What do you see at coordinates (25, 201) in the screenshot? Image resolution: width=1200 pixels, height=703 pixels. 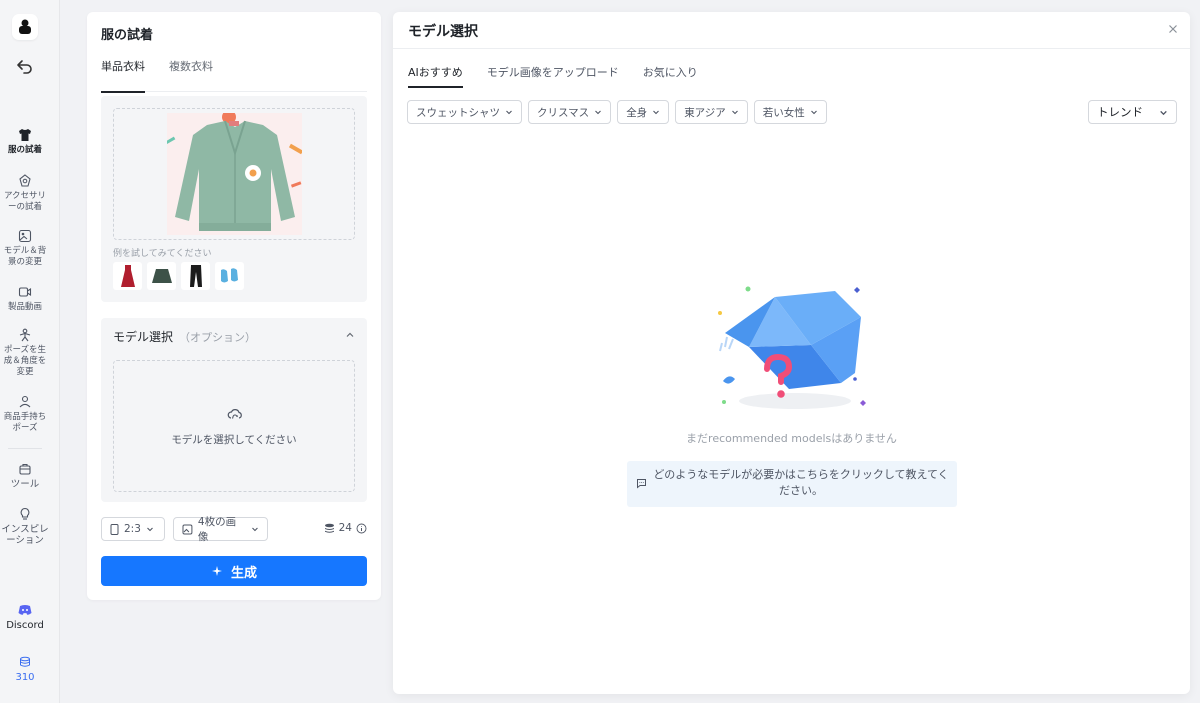 I see `sidebar-item-label: アクセサリーの試着` at bounding box center [25, 201].